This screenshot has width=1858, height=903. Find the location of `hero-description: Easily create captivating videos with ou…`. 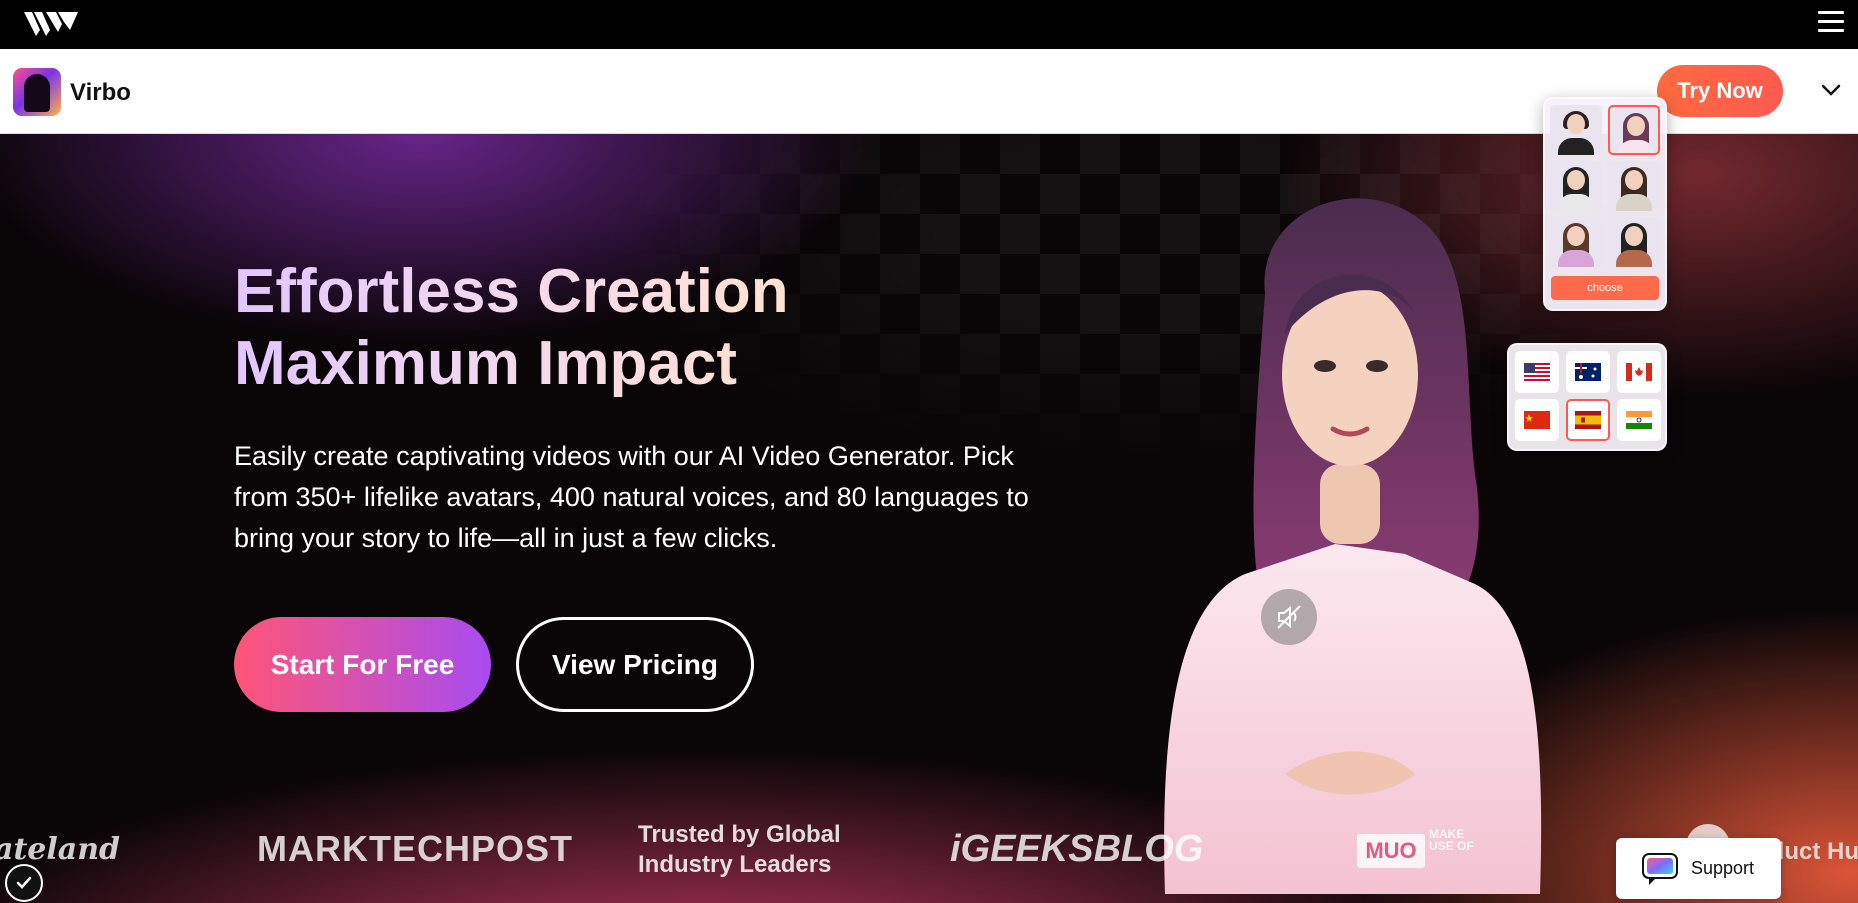

hero-description: Easily create captivating videos with ou… is located at coordinates (631, 497).